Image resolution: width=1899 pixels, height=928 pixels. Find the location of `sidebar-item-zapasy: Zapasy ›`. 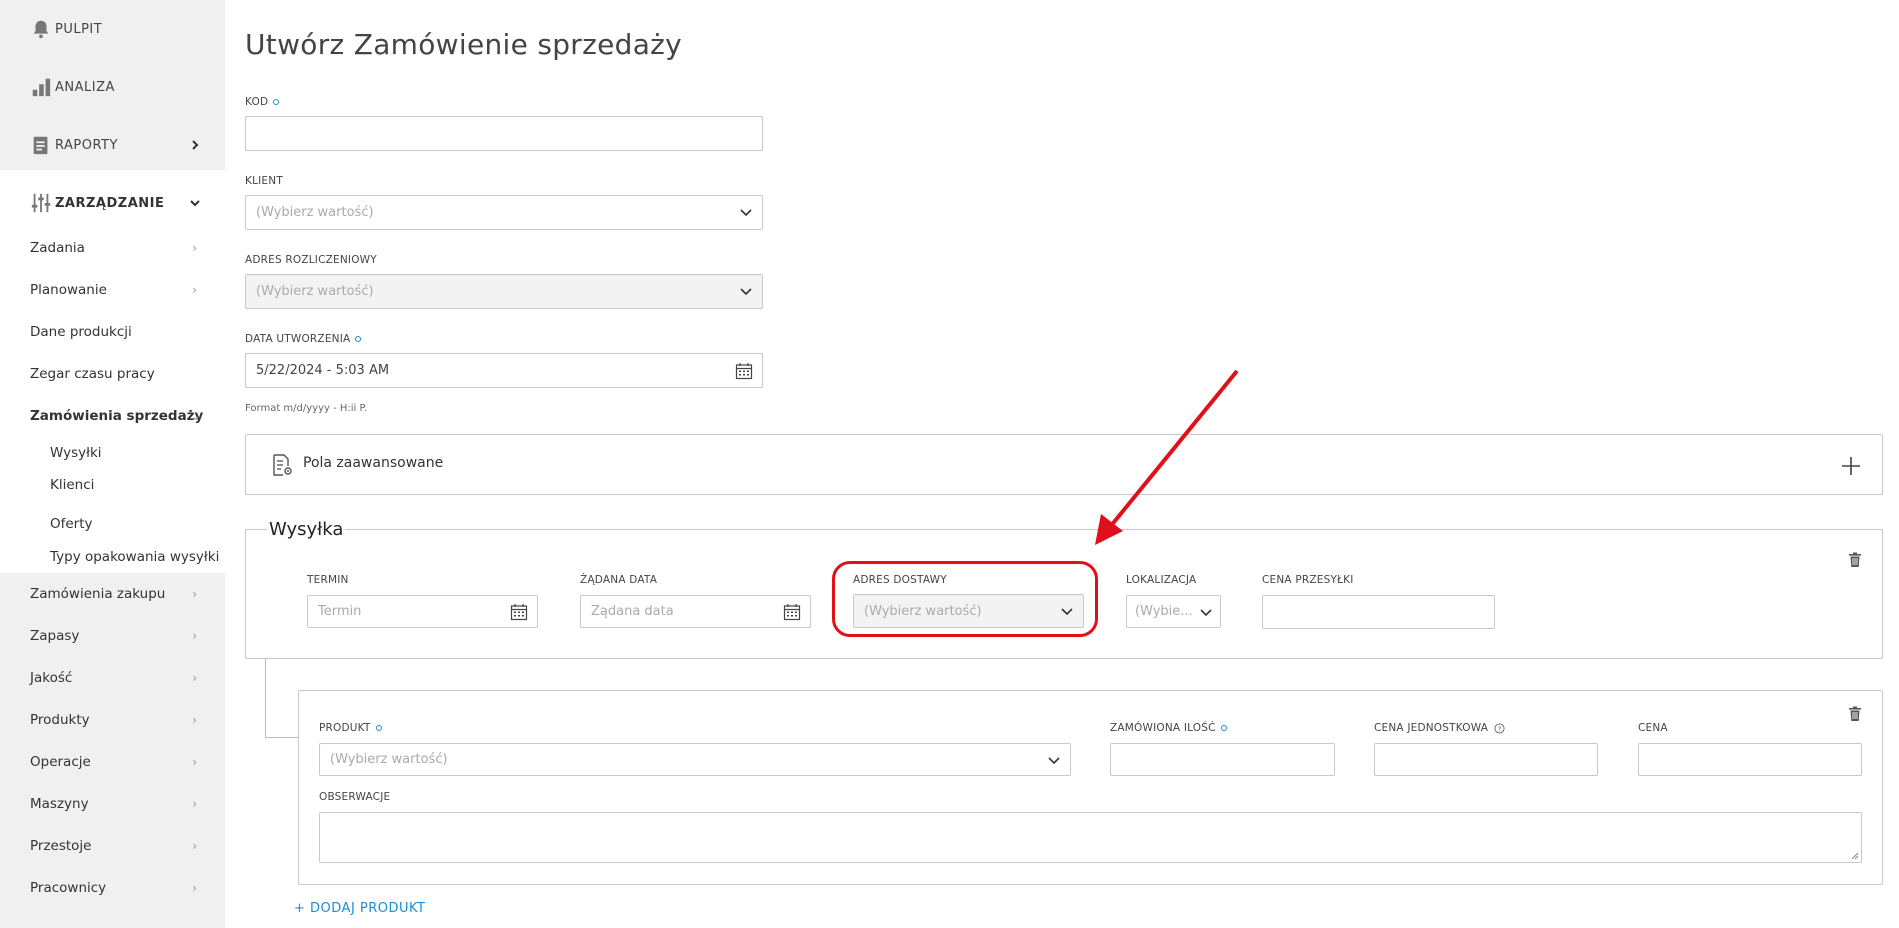

sidebar-item-zapasy: Zapasy › is located at coordinates (112, 636).